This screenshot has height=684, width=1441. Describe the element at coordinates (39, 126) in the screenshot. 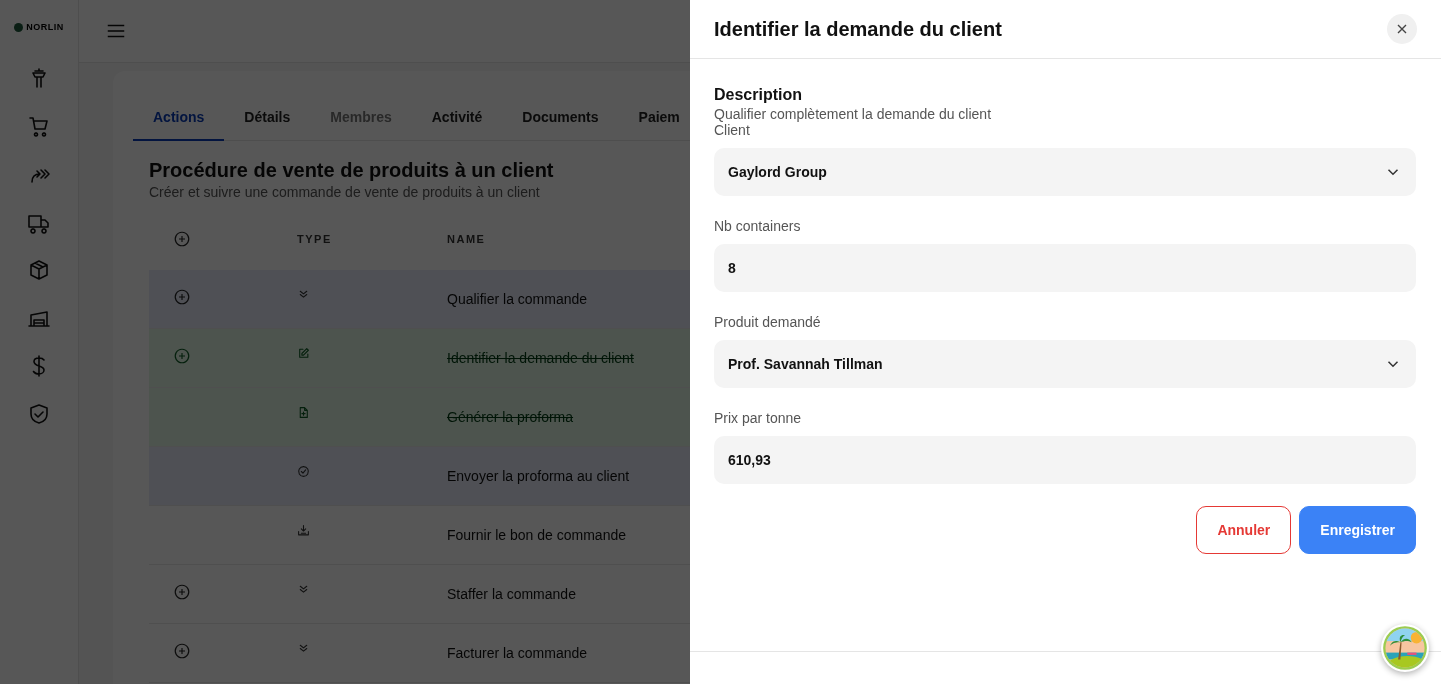

I see `cart-icon` at that location.